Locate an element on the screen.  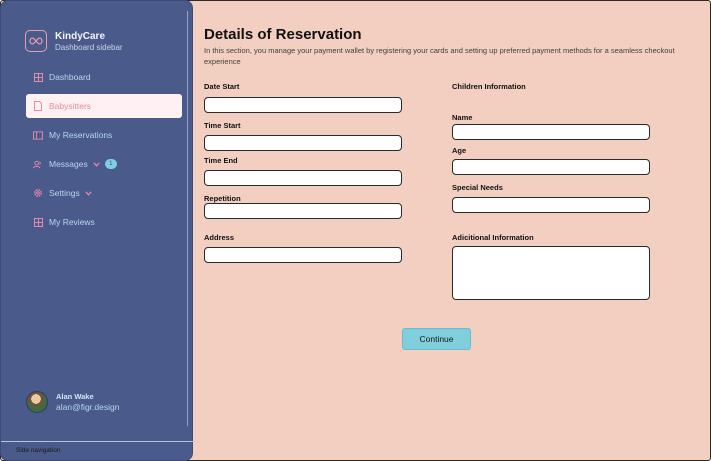
calendar-icon is located at coordinates (38, 135).